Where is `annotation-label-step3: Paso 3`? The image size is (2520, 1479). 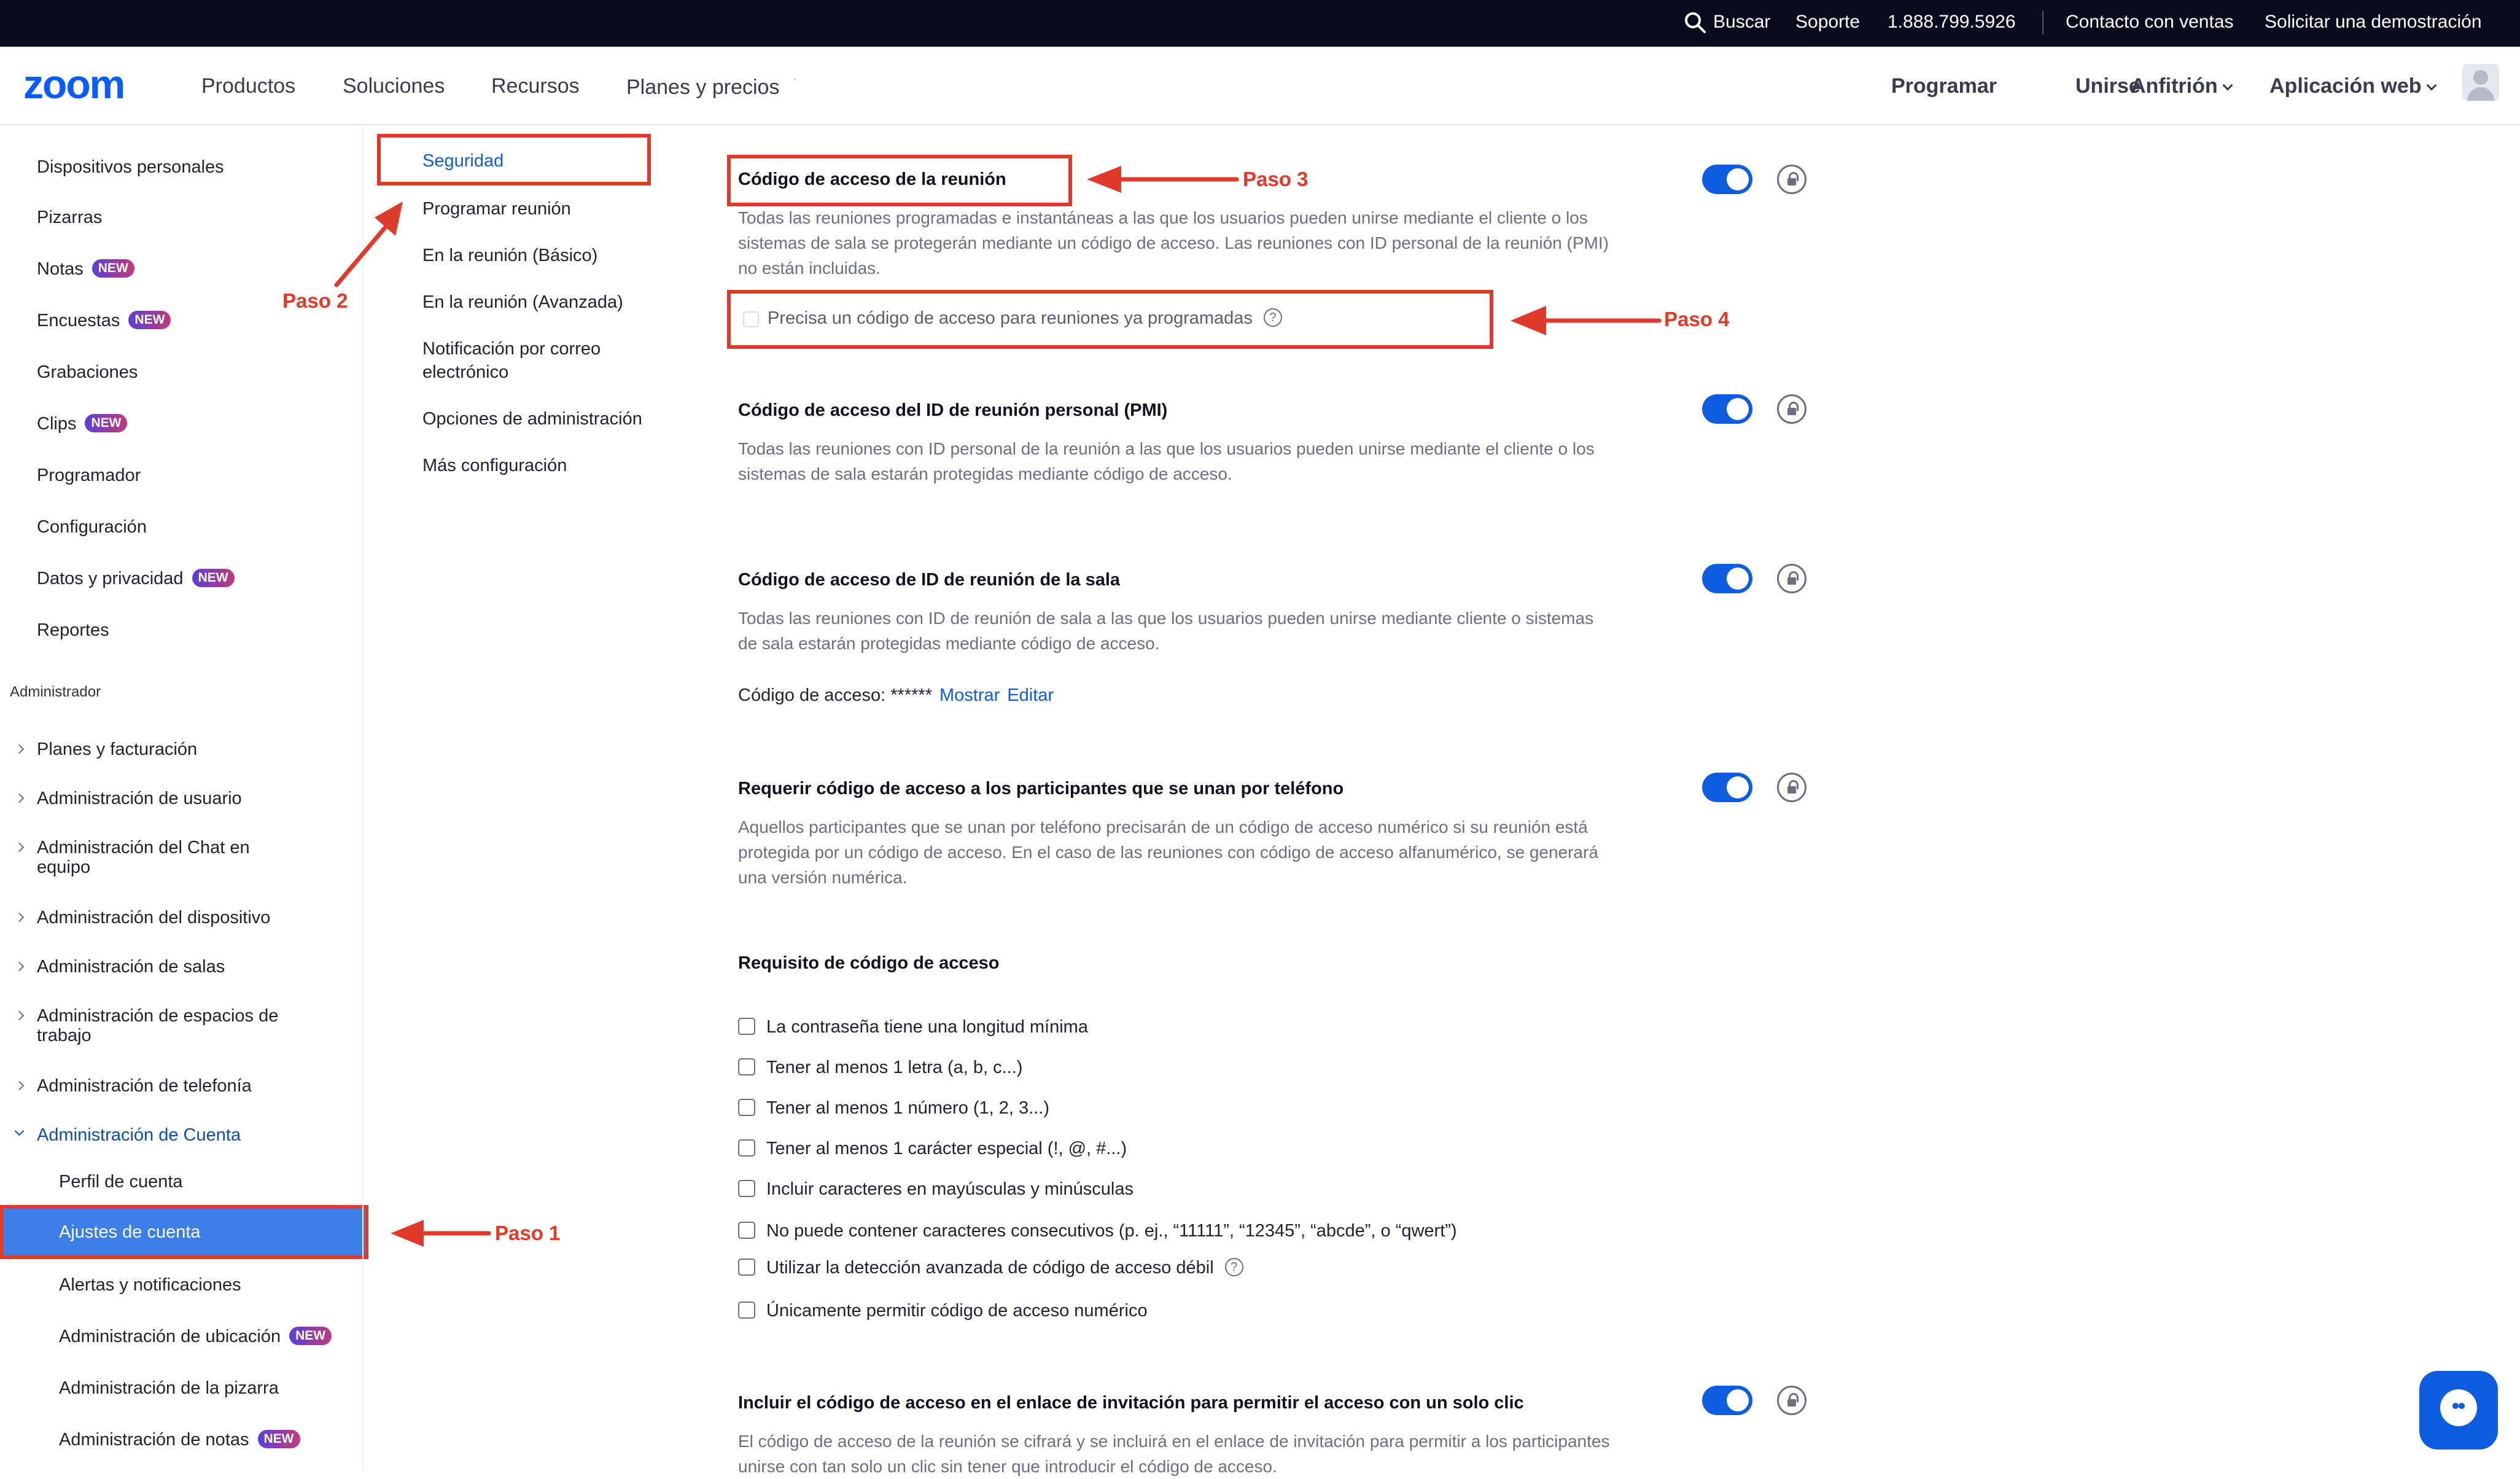
annotation-label-step3: Paso 3 is located at coordinates (1276, 179).